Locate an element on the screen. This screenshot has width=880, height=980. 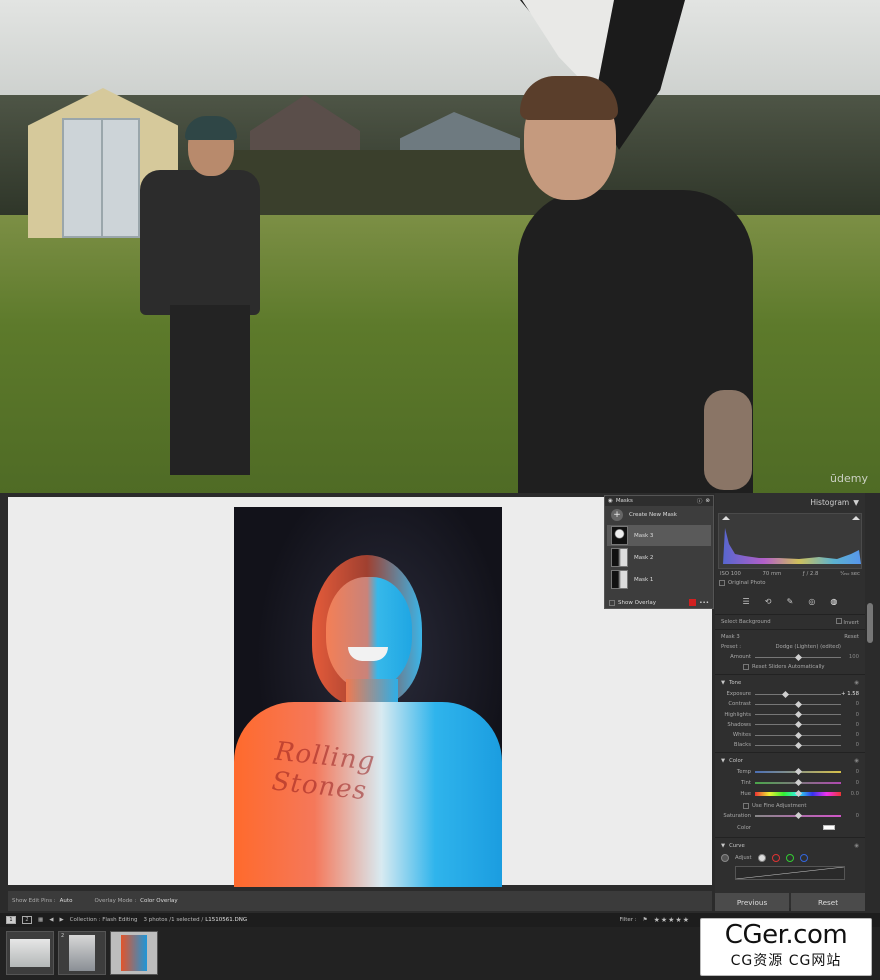
tint-slider is located at coordinates (798, 782).